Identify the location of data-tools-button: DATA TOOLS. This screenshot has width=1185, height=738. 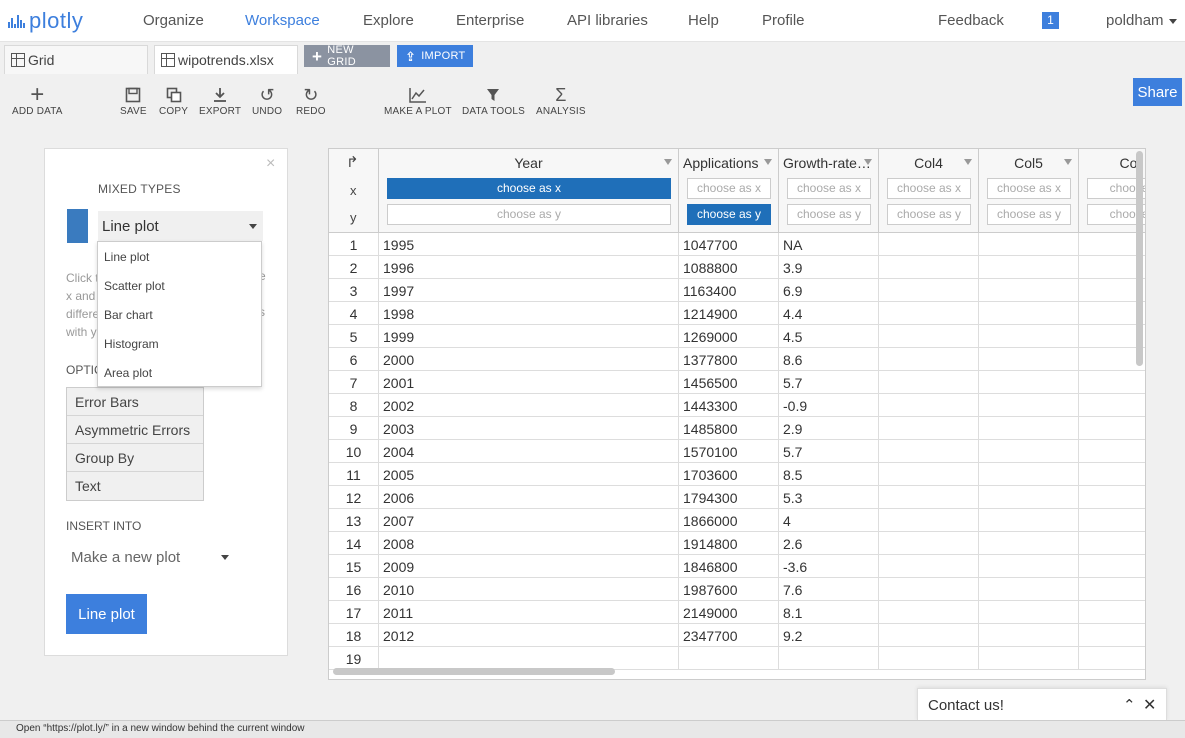
(493, 100).